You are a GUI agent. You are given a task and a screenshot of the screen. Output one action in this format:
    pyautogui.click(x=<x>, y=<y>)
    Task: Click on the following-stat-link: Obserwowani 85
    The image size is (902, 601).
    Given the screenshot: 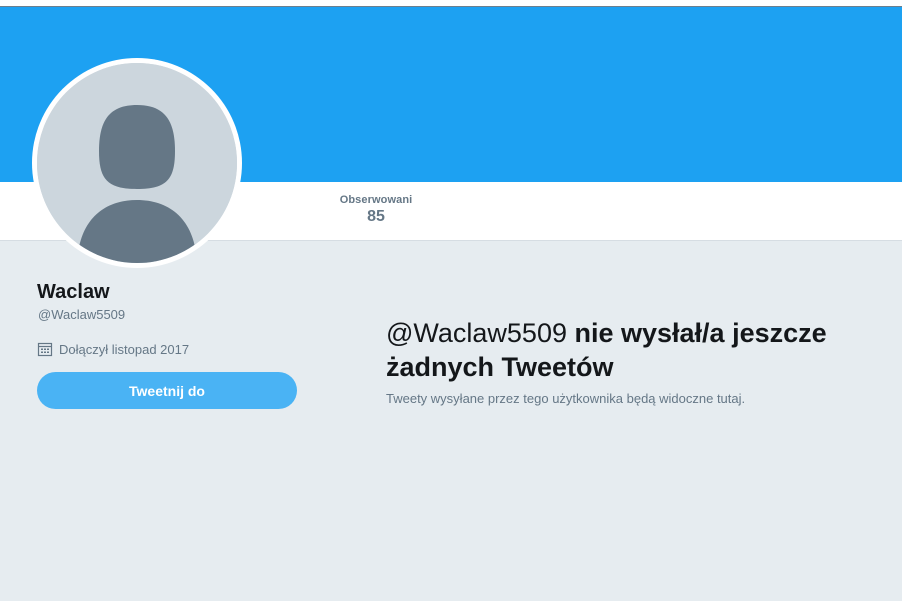 What is the action you would take?
    pyautogui.click(x=376, y=210)
    